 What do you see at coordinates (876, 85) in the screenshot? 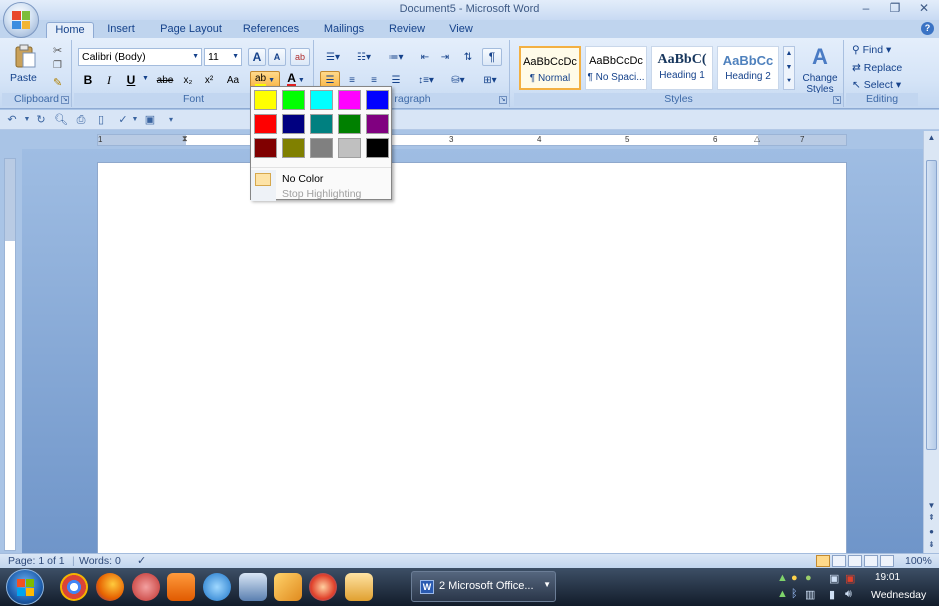
I see `select-button: ↖ Select ▾` at bounding box center [876, 85].